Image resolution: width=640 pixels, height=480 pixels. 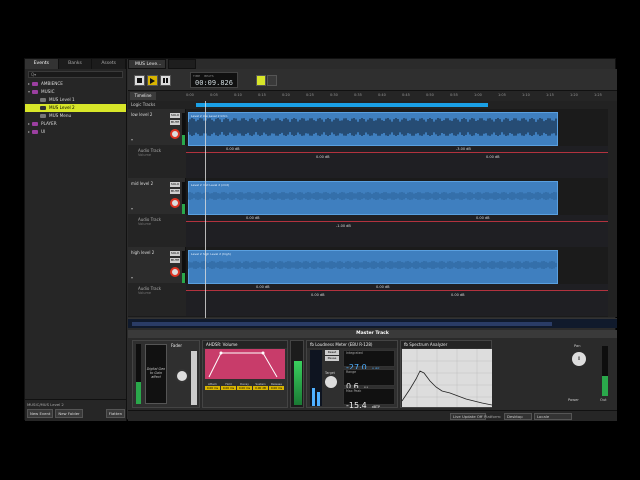 I want to click on loop-region, so click(x=342, y=105).